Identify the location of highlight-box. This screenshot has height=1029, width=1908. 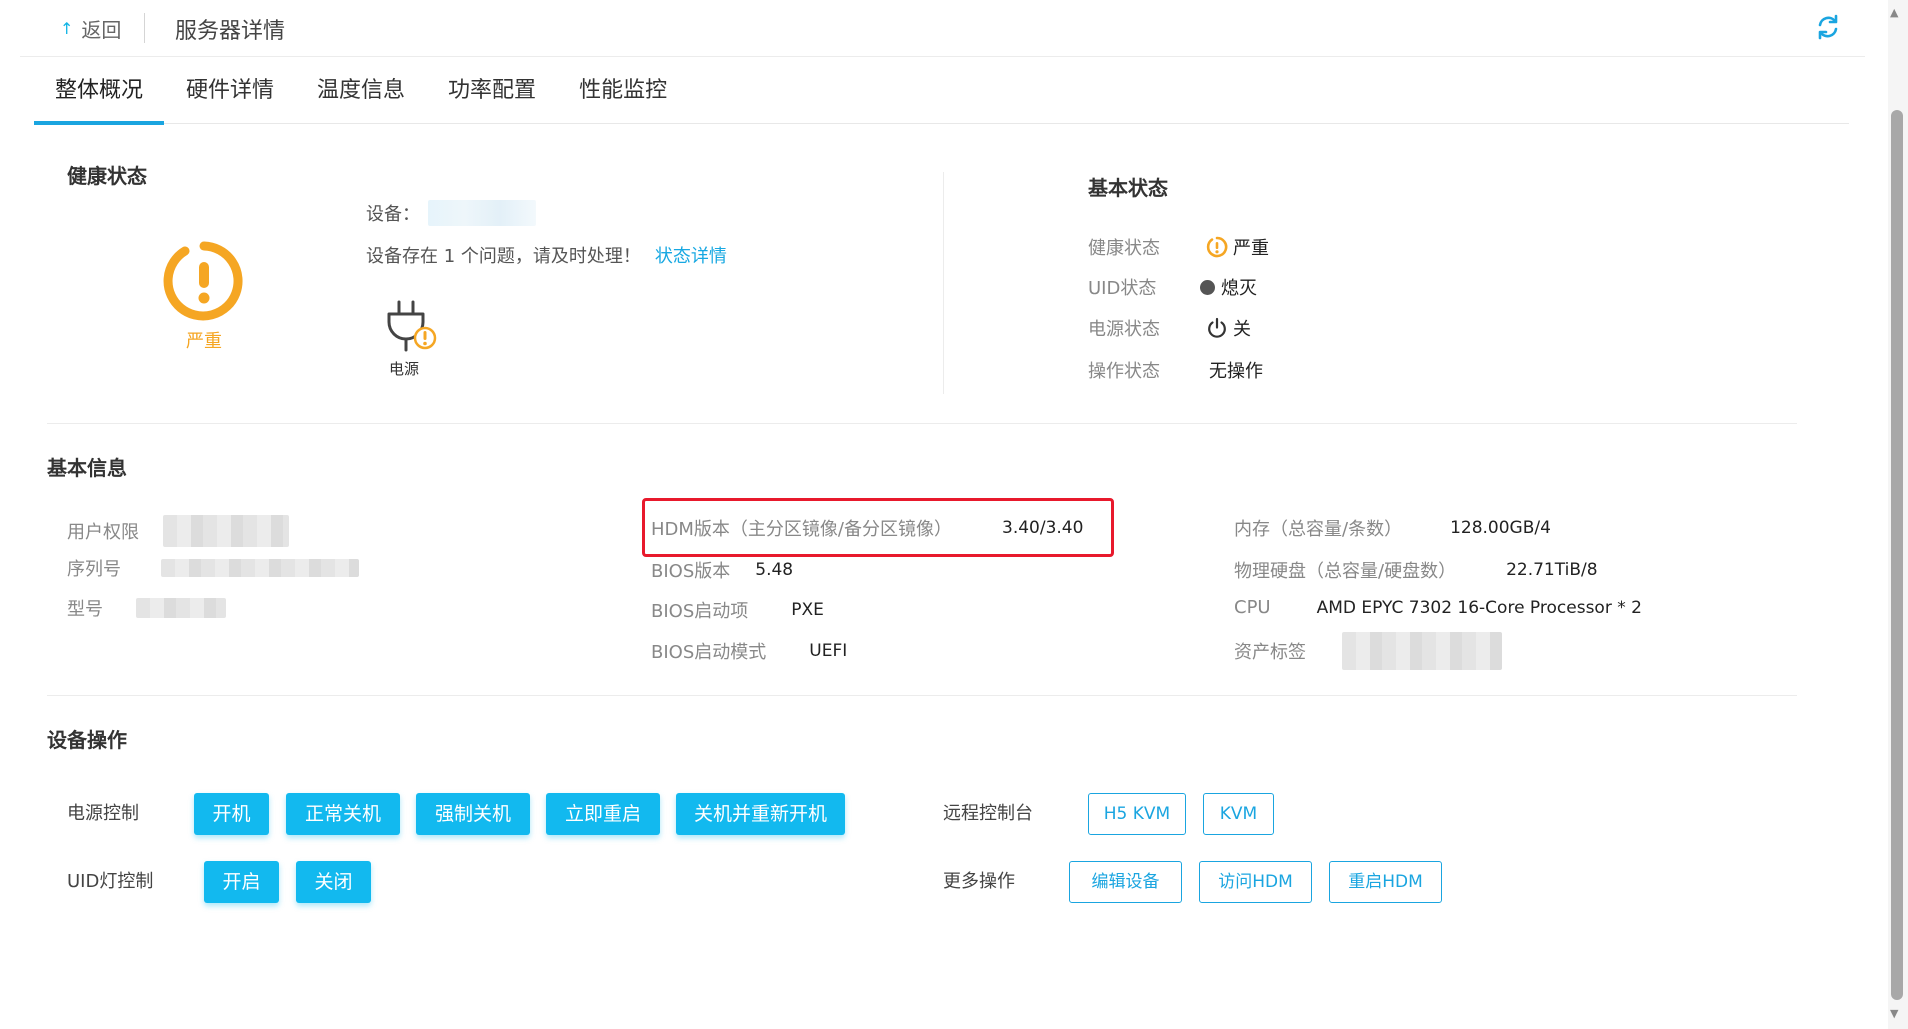
(878, 527).